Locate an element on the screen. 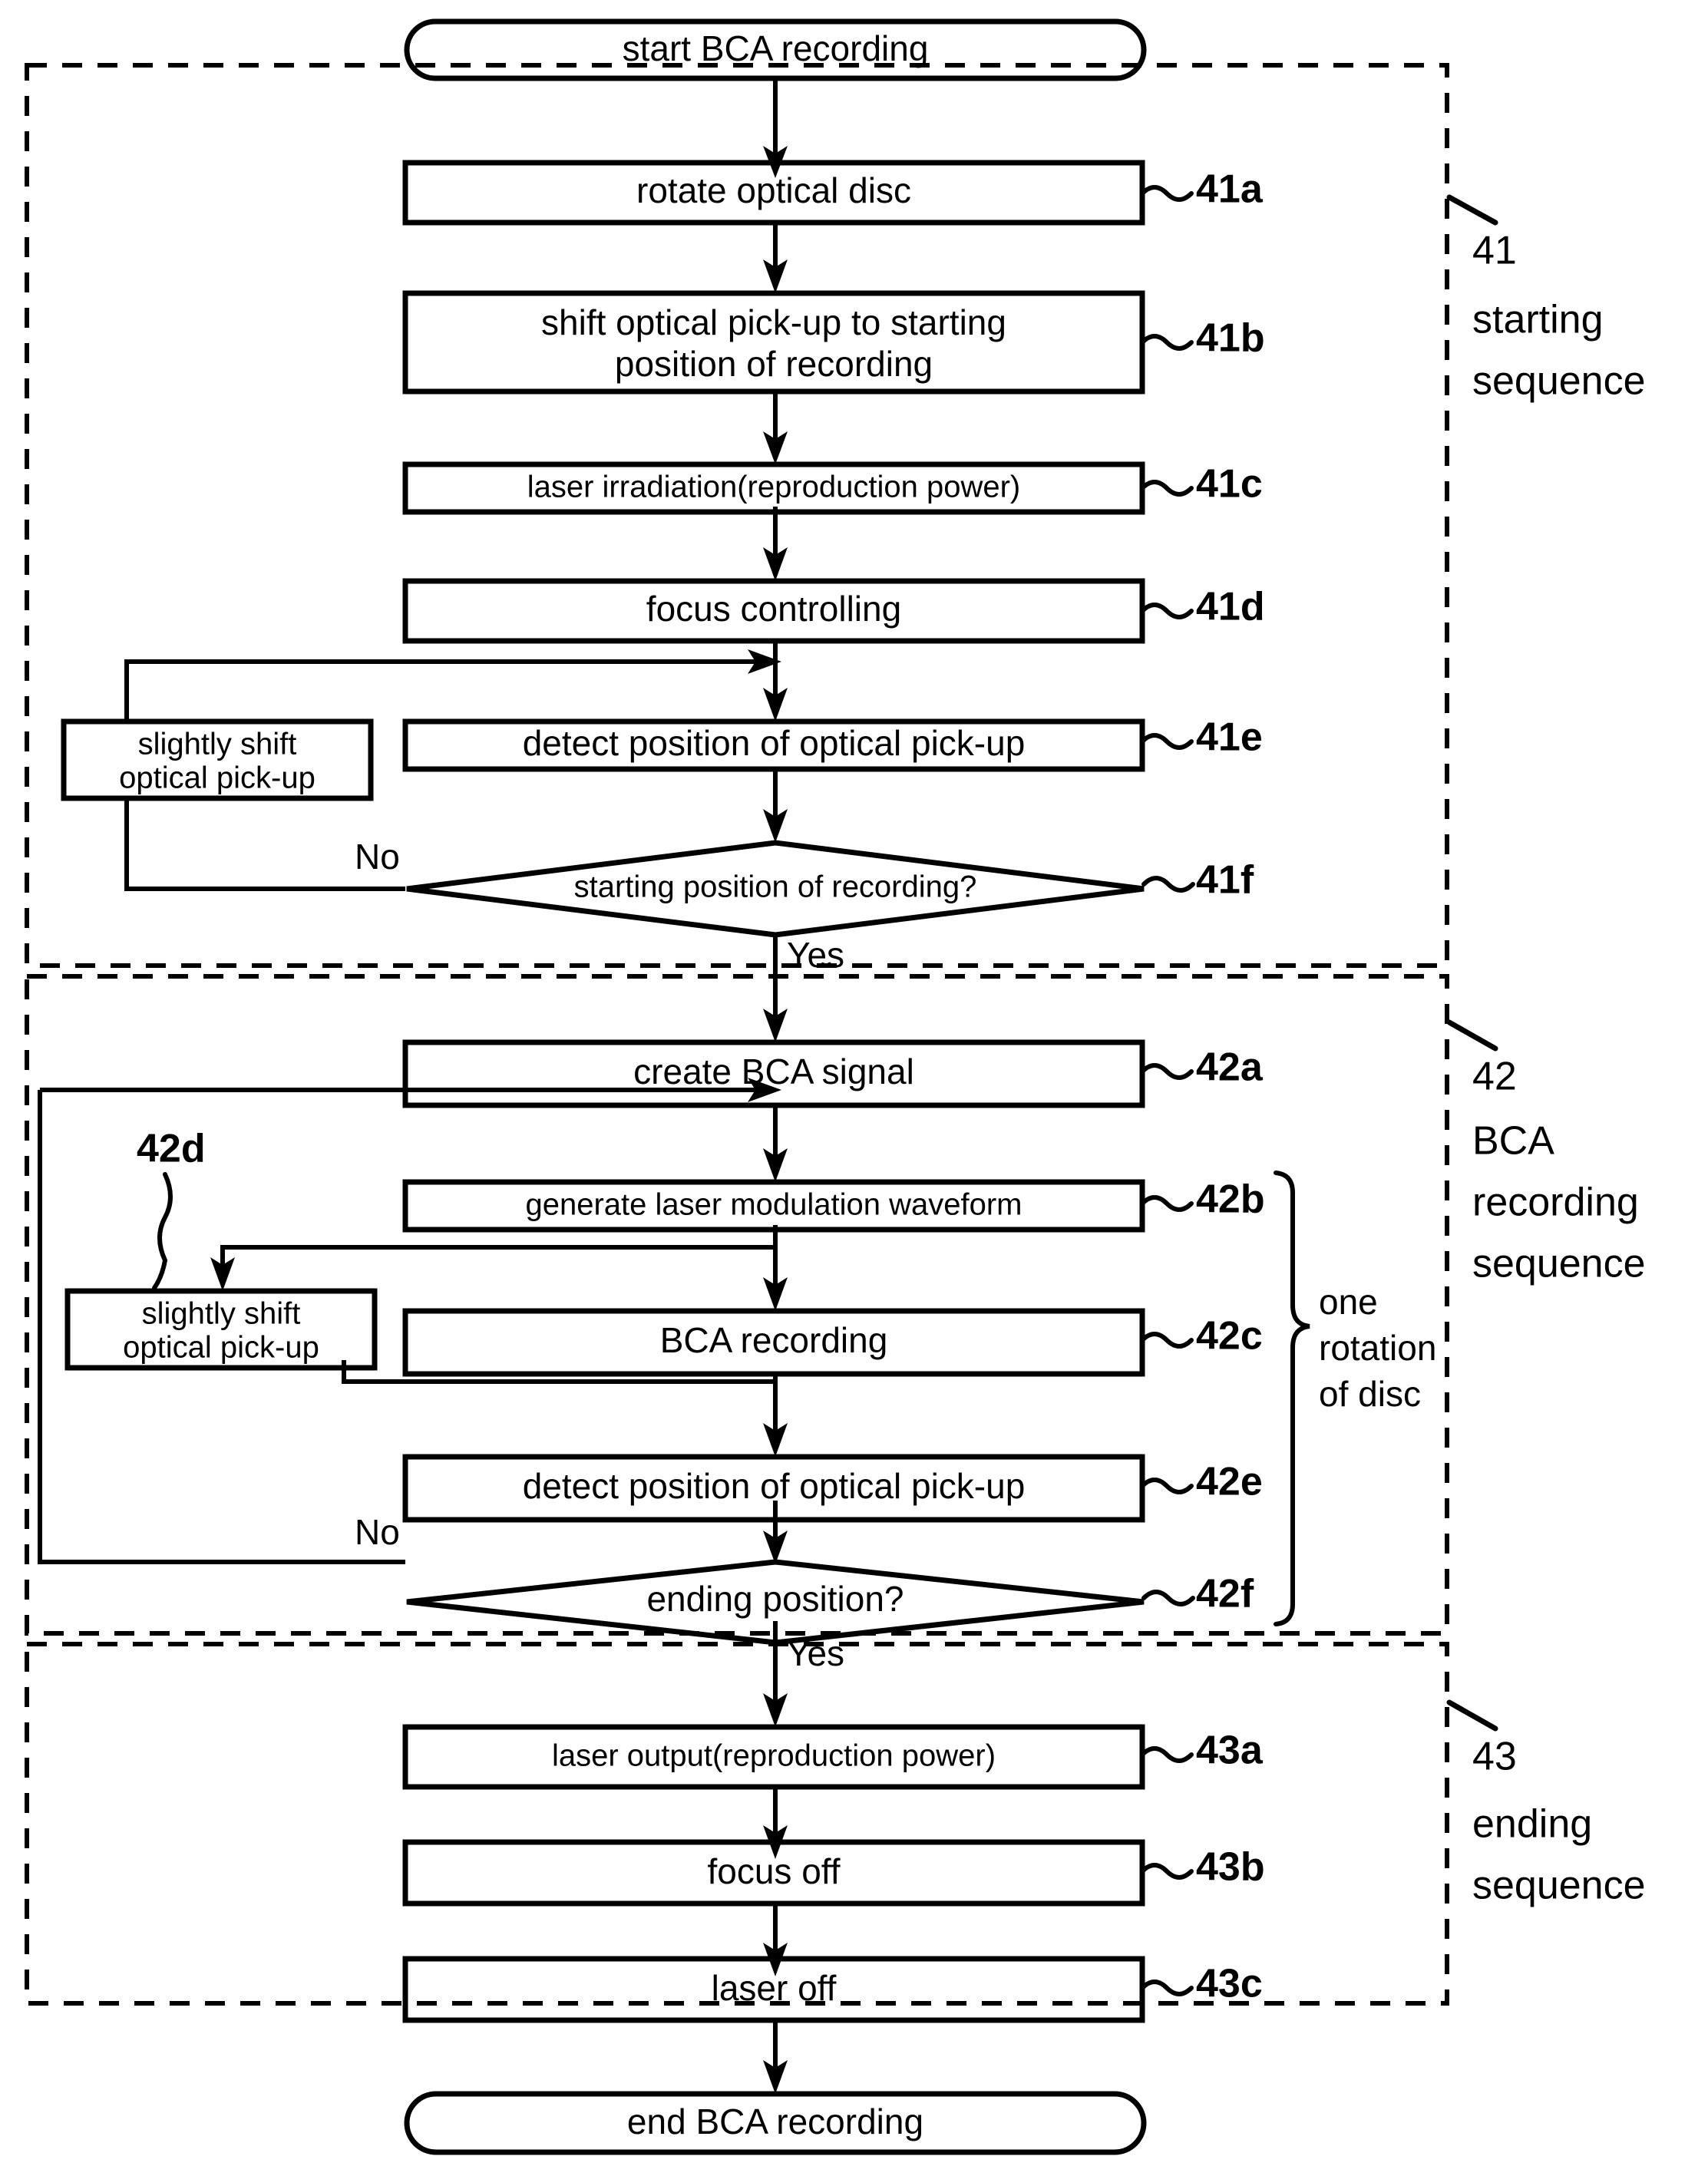  section-41-ref: 41 is located at coordinates (1494, 251).